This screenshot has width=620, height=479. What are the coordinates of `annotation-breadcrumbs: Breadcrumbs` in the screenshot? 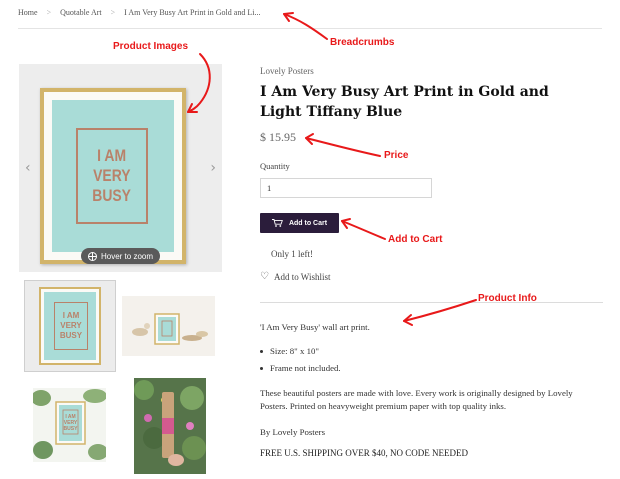 It's located at (362, 42).